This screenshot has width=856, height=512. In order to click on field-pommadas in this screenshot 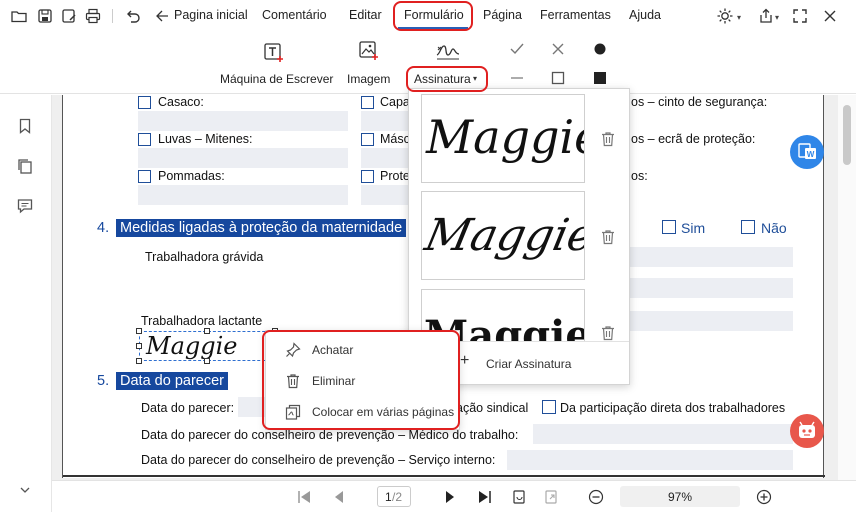, I will do `click(243, 195)`.